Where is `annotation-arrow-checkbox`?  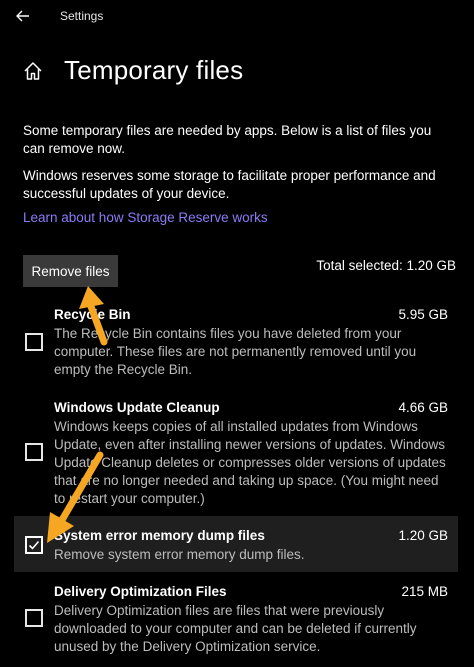 annotation-arrow-checkbox is located at coordinates (75, 497).